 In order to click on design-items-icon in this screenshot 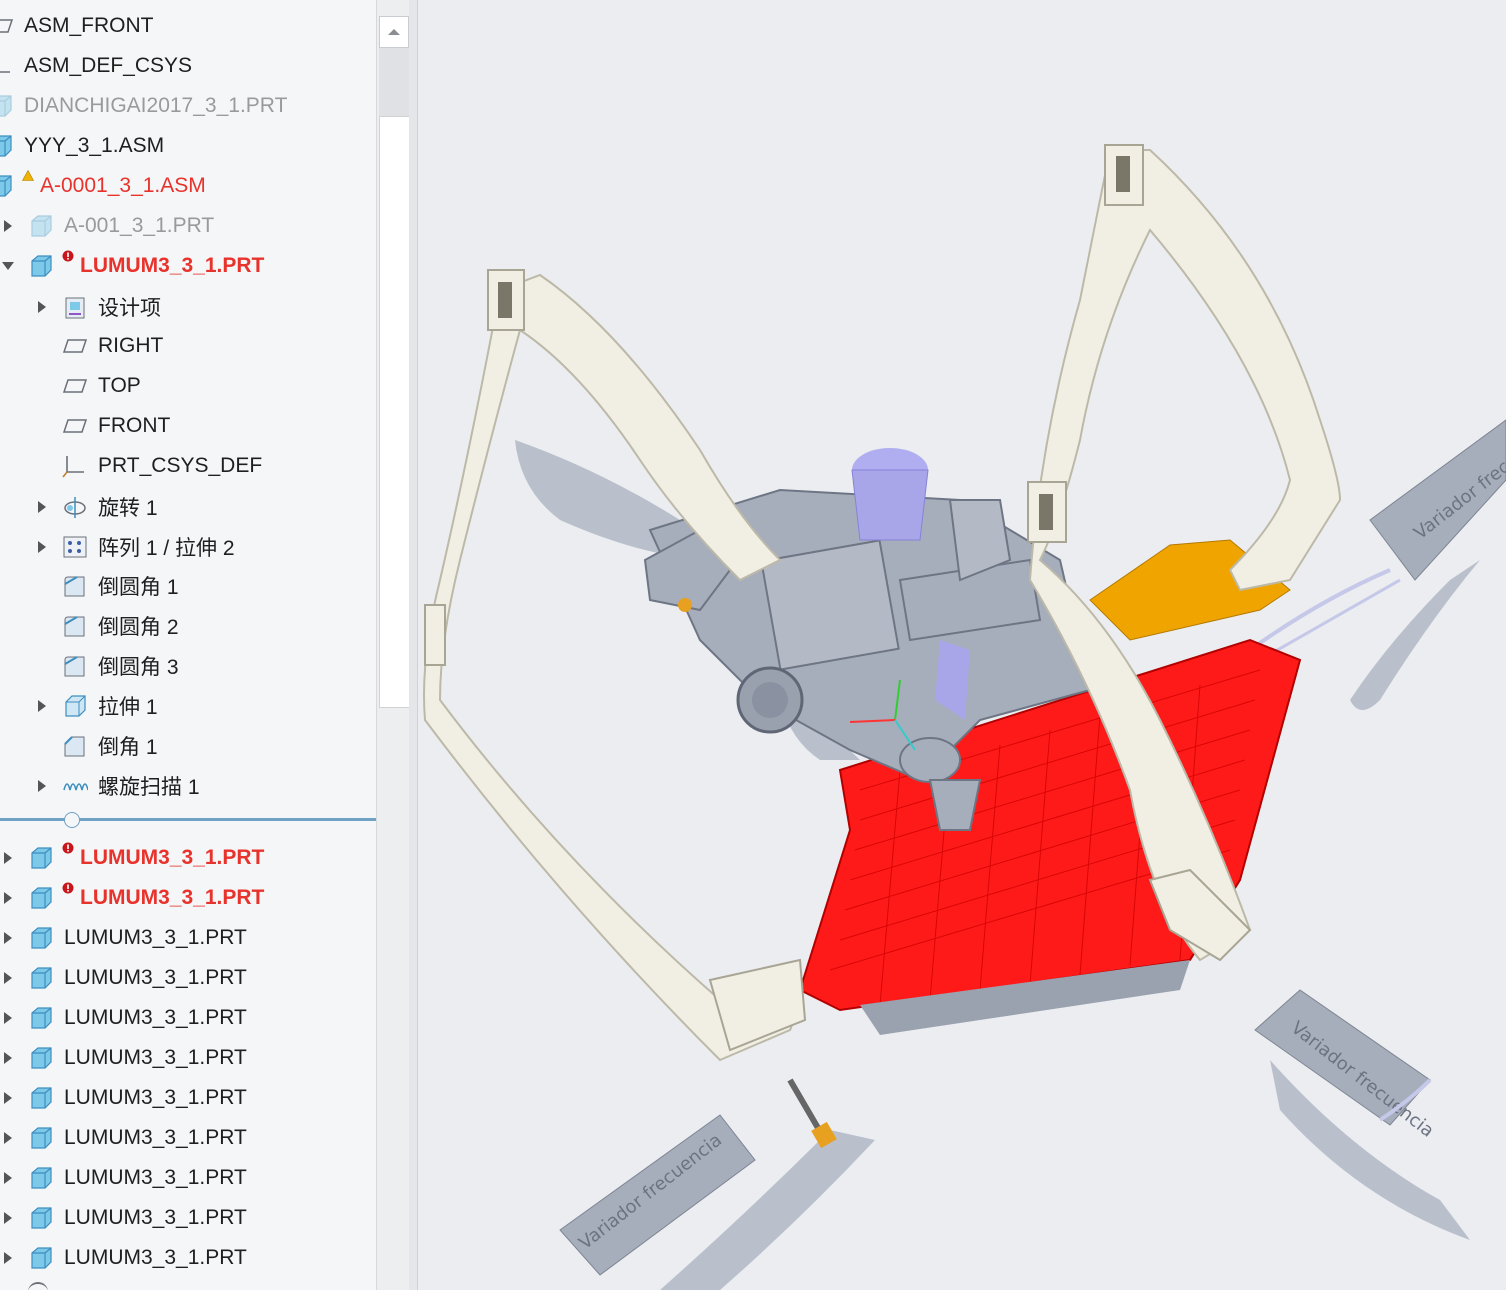, I will do `click(75, 307)`.